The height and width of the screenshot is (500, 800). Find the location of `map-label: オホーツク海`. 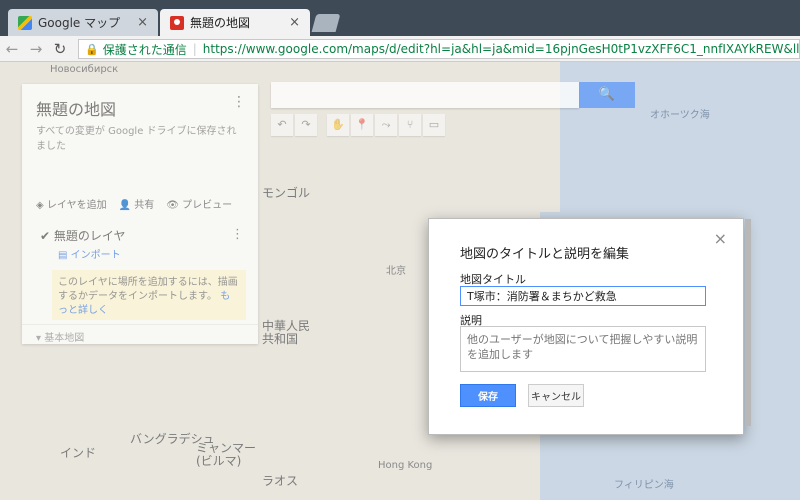

map-label: オホーツク海 is located at coordinates (680, 113).